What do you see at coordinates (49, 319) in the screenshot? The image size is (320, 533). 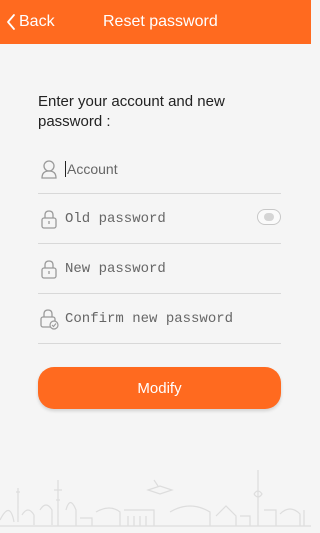 I see `lock-check-icon` at bounding box center [49, 319].